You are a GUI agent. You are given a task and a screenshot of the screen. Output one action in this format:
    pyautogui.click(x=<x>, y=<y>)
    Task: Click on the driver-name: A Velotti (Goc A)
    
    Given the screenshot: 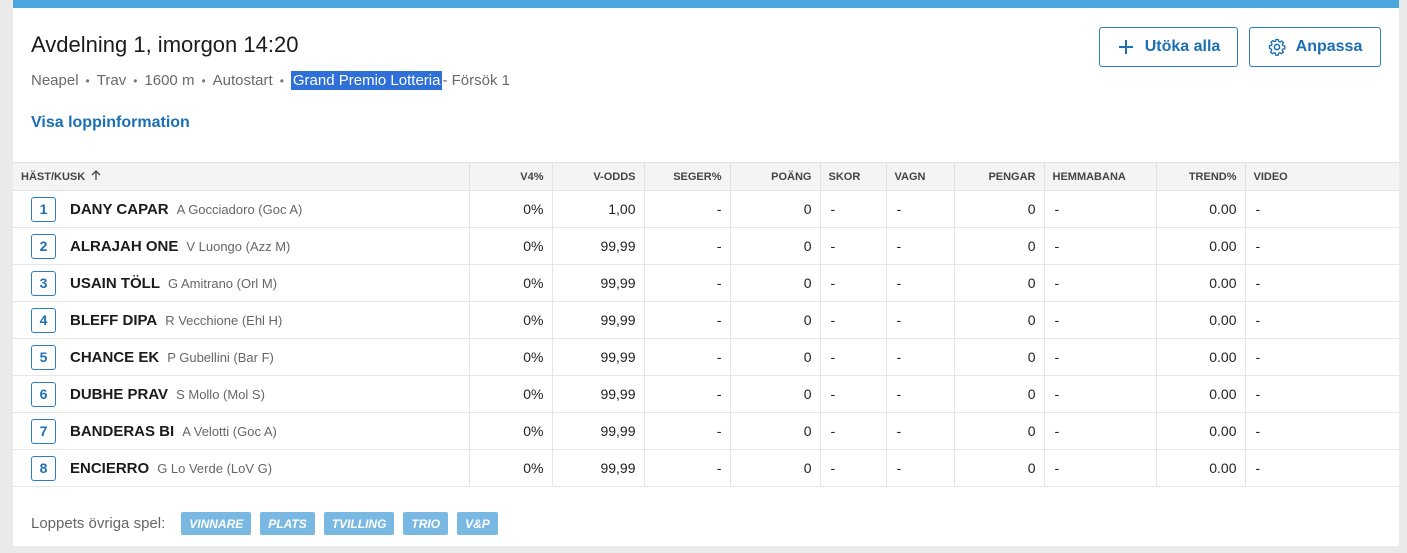 What is the action you would take?
    pyautogui.click(x=229, y=431)
    